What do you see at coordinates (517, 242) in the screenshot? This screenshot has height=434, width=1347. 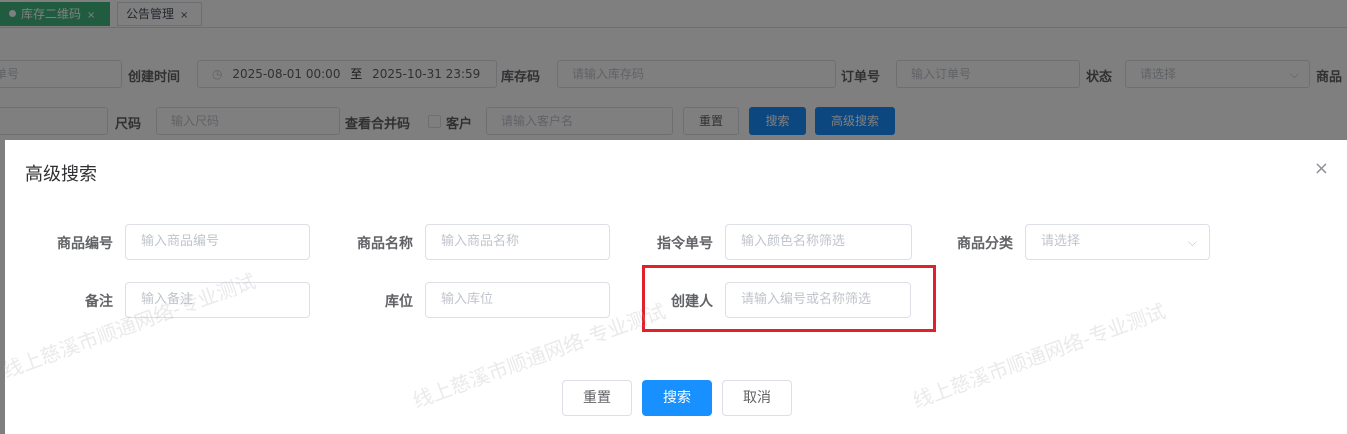 I see `goods-name-input: 输入商品名称` at bounding box center [517, 242].